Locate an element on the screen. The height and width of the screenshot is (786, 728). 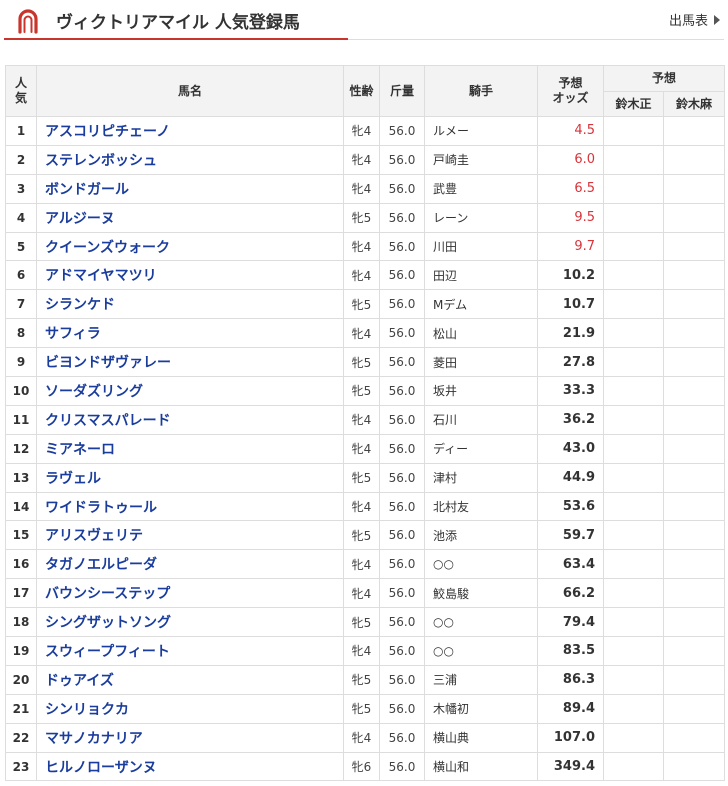
horse-name-link: シランケド is located at coordinates (190, 304).